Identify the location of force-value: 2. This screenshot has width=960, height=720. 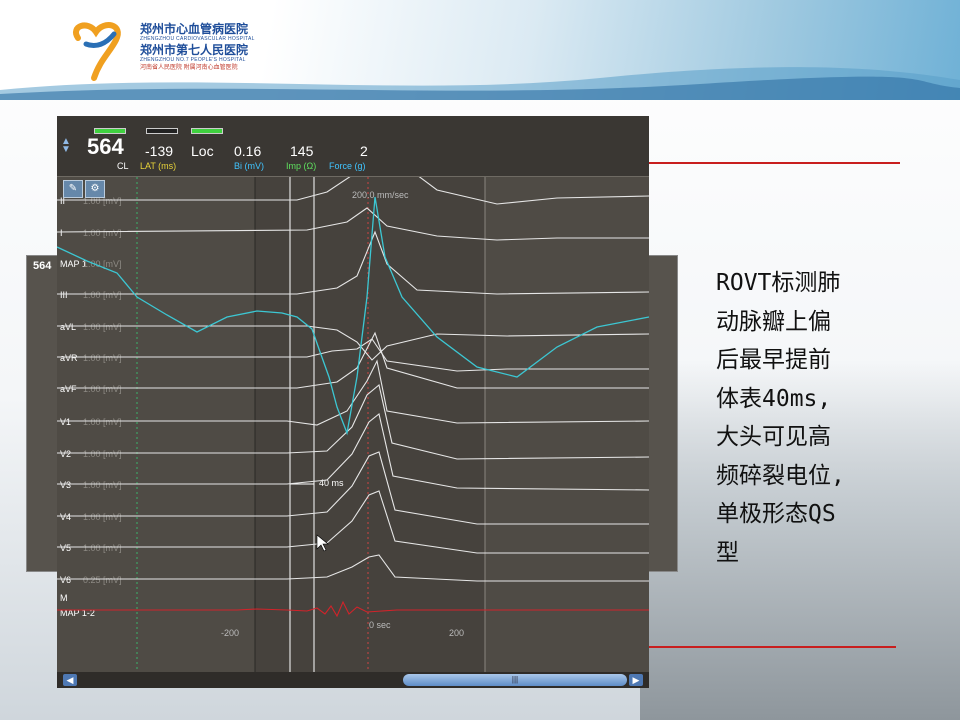
(364, 151).